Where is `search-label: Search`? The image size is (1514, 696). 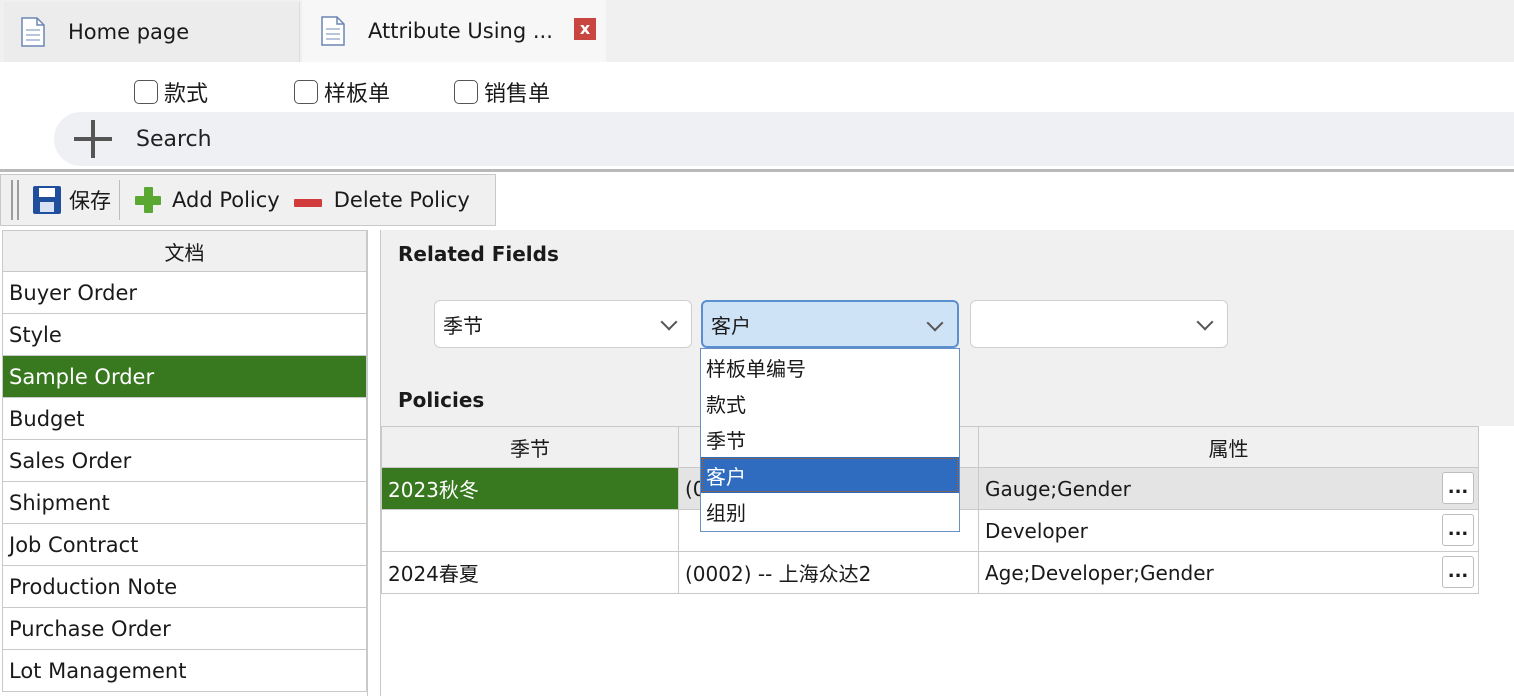
search-label: Search is located at coordinates (174, 139).